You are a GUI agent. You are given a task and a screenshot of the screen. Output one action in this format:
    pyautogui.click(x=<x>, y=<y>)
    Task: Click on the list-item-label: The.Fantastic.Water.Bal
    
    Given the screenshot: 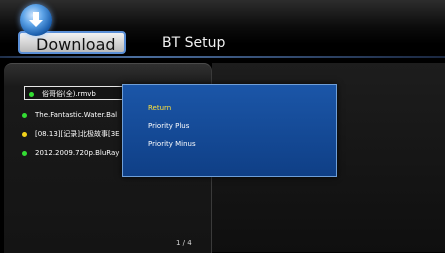 What is the action you would take?
    pyautogui.click(x=76, y=115)
    